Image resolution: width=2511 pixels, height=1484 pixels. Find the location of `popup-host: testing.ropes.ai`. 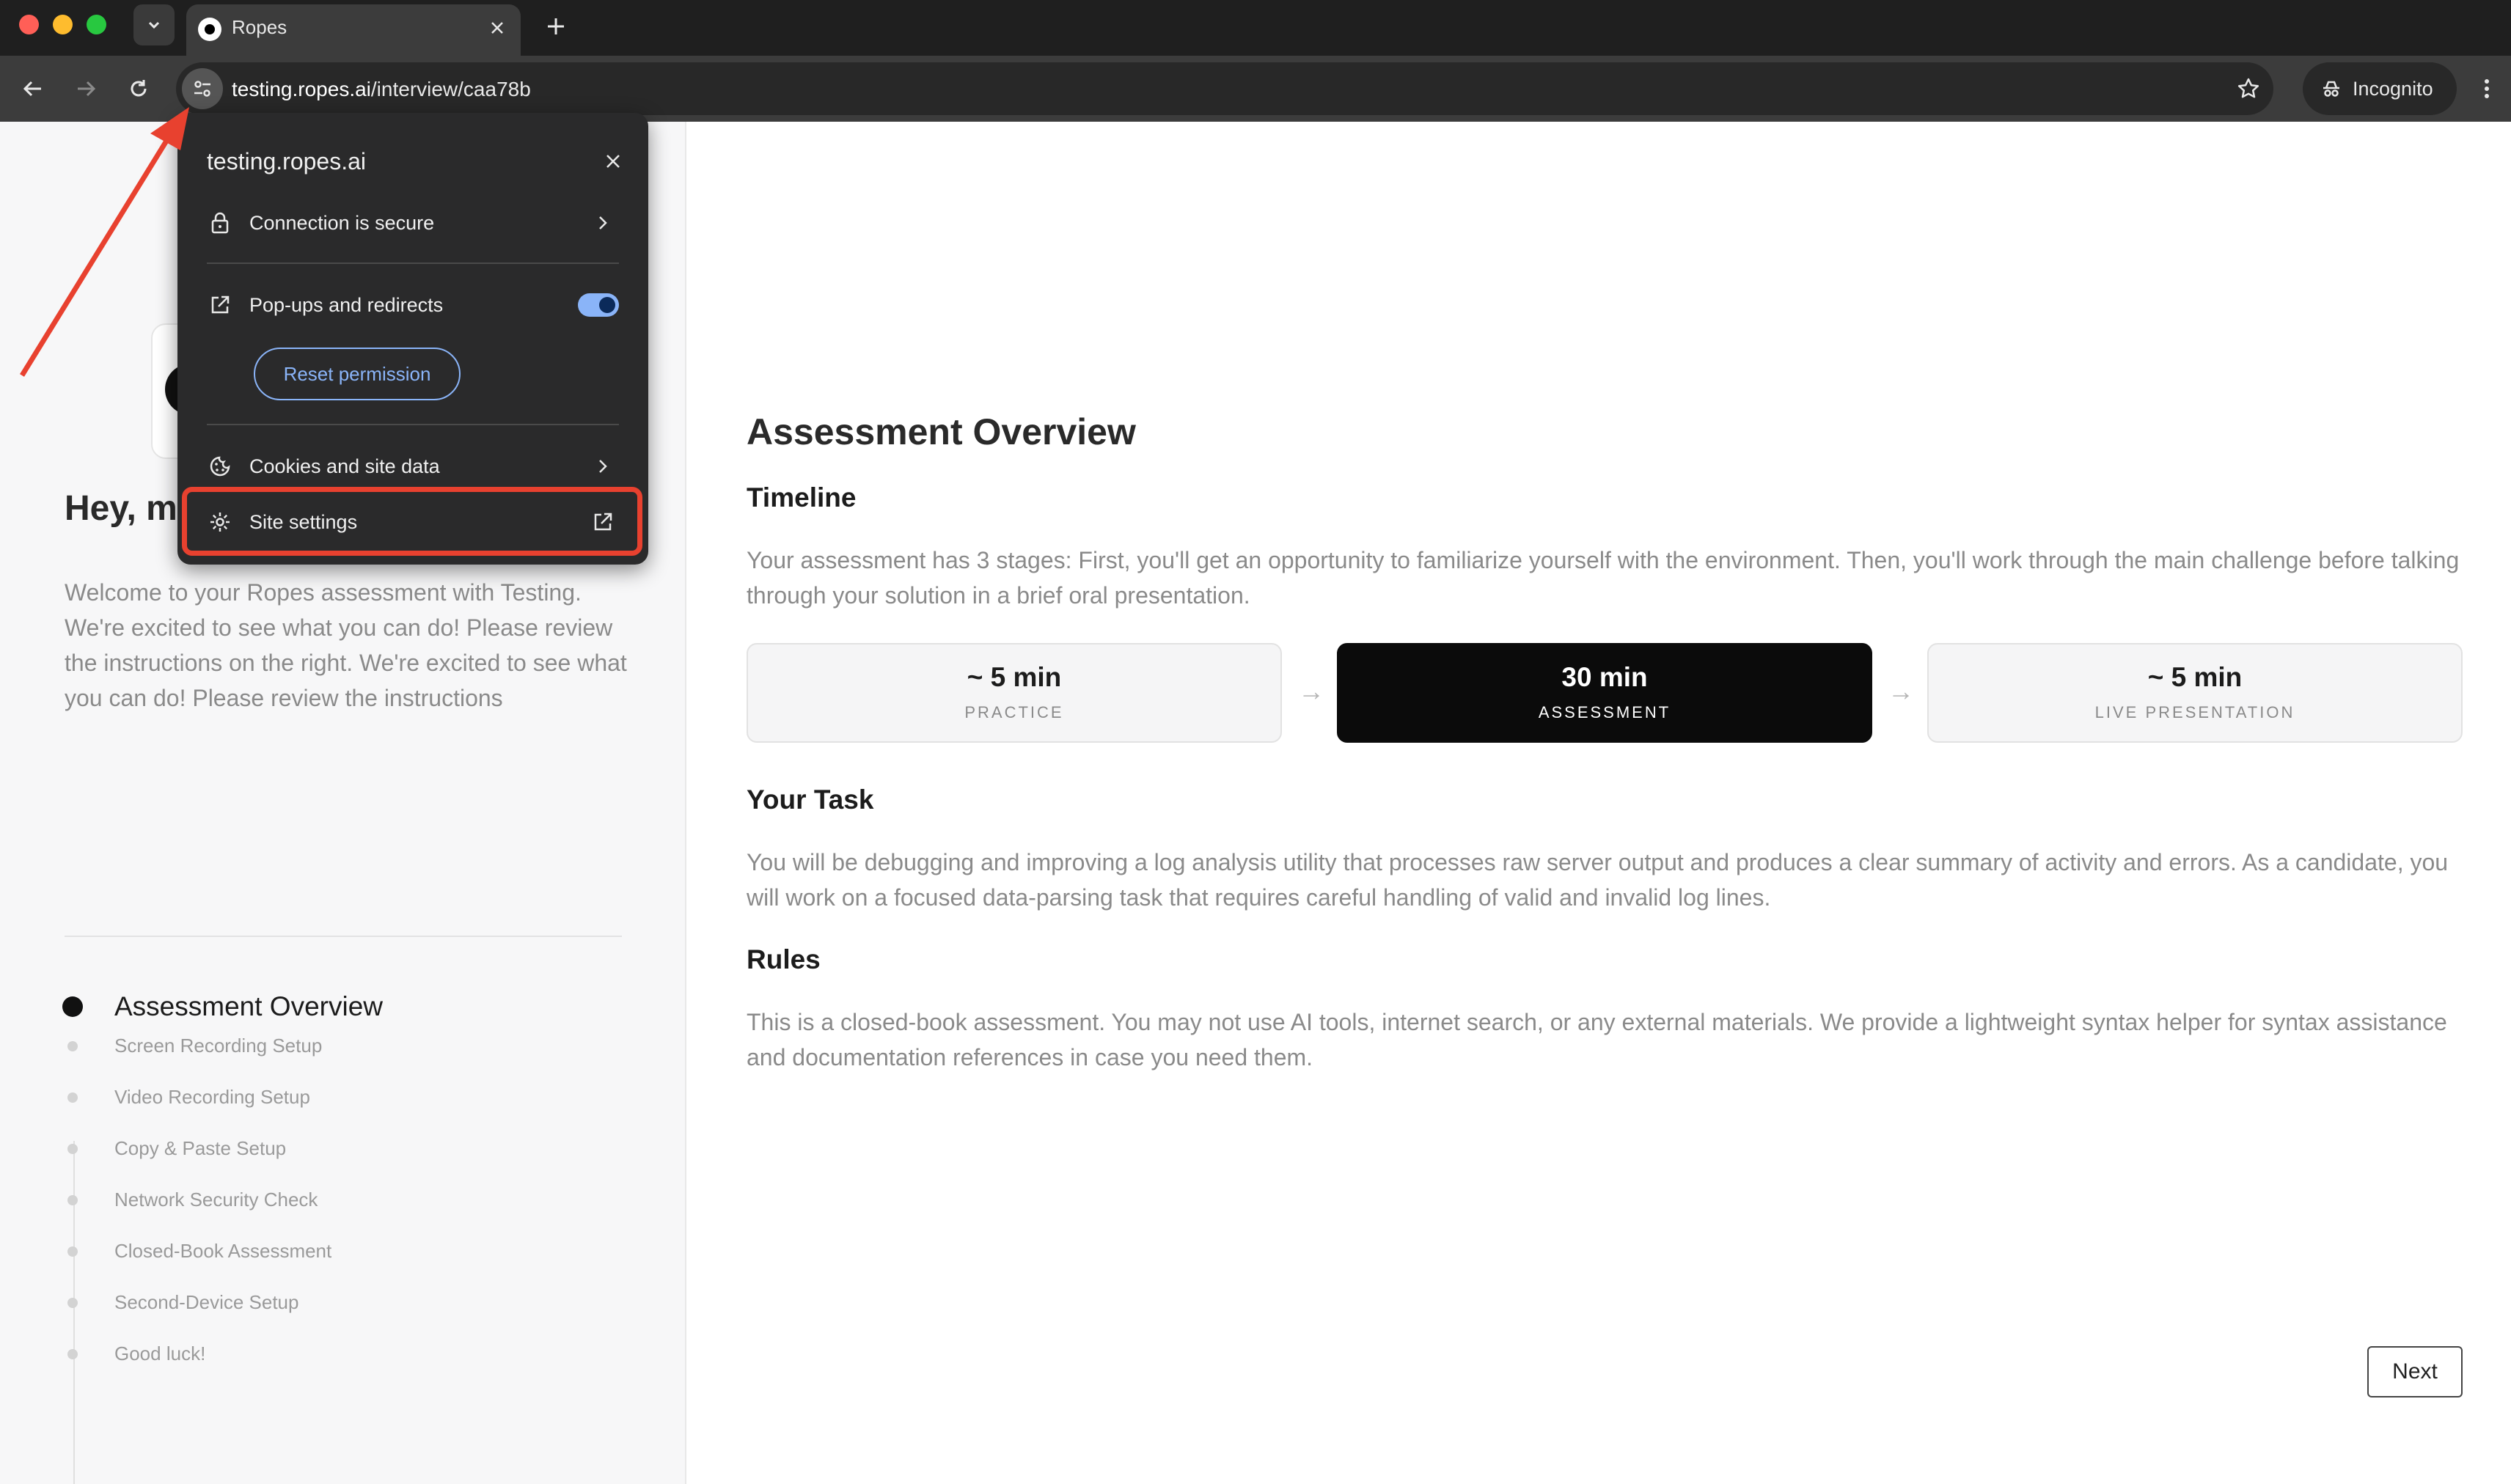

popup-host: testing.ropes.ai is located at coordinates (287, 161).